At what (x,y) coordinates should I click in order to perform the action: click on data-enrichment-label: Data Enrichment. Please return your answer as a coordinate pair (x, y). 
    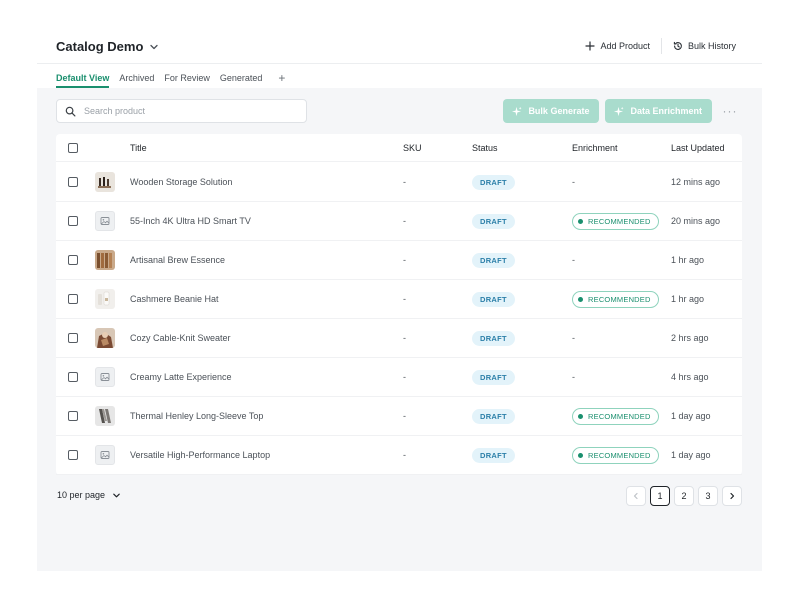
    Looking at the image, I should click on (666, 111).